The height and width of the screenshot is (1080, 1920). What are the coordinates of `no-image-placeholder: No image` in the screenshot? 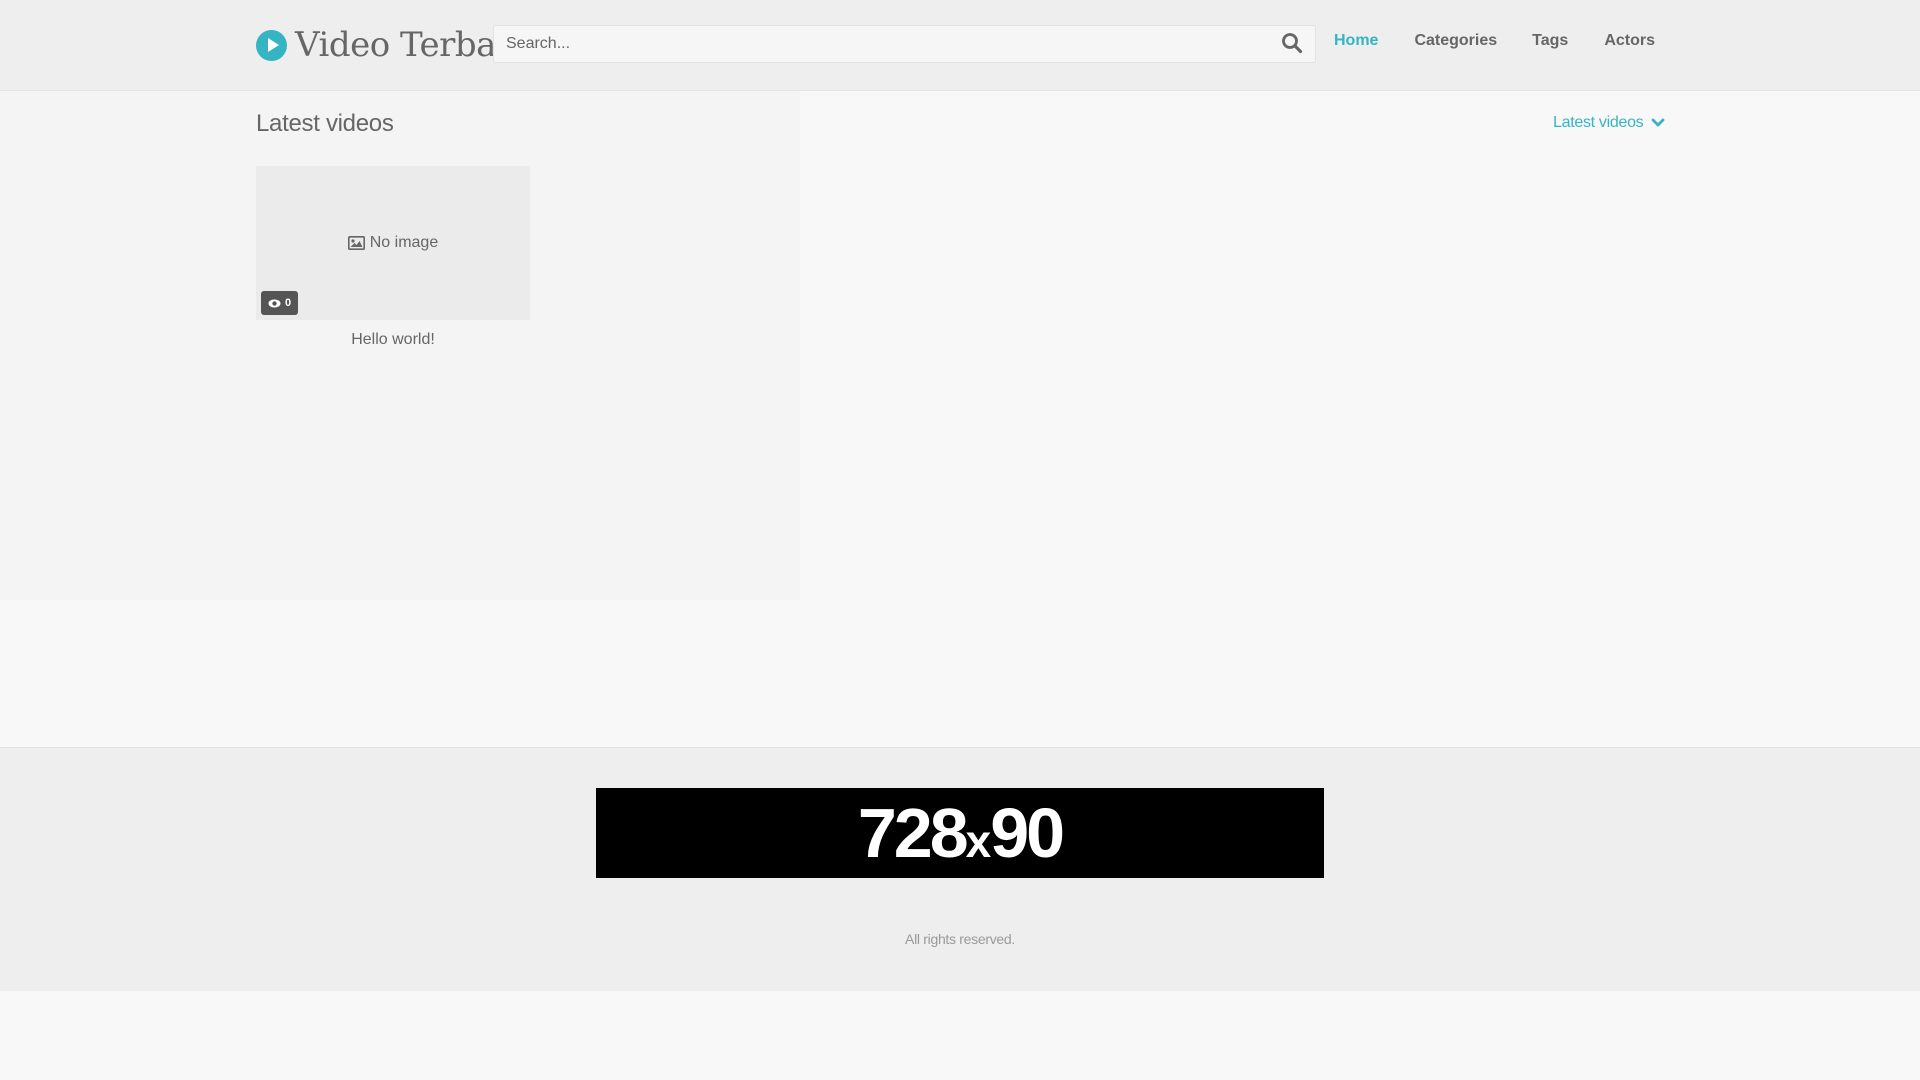 It's located at (393, 243).